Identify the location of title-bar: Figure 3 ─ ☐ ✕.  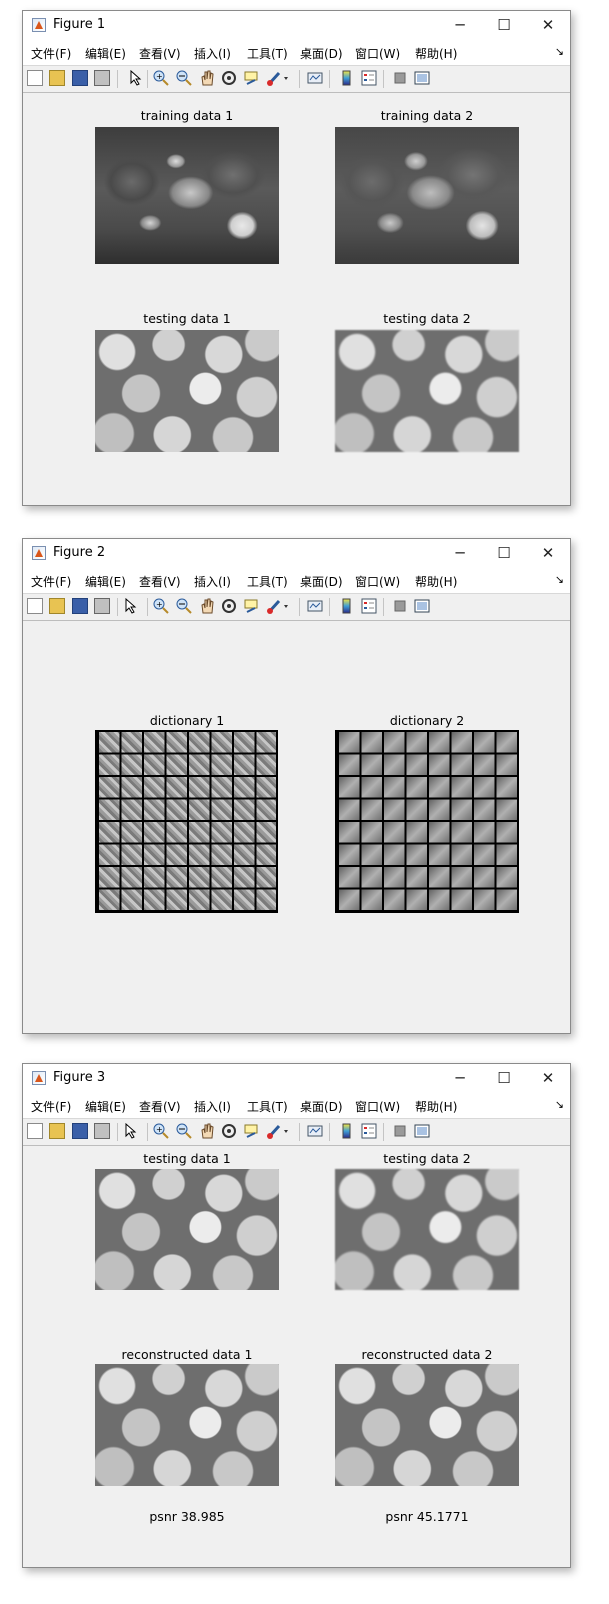
(296, 1078).